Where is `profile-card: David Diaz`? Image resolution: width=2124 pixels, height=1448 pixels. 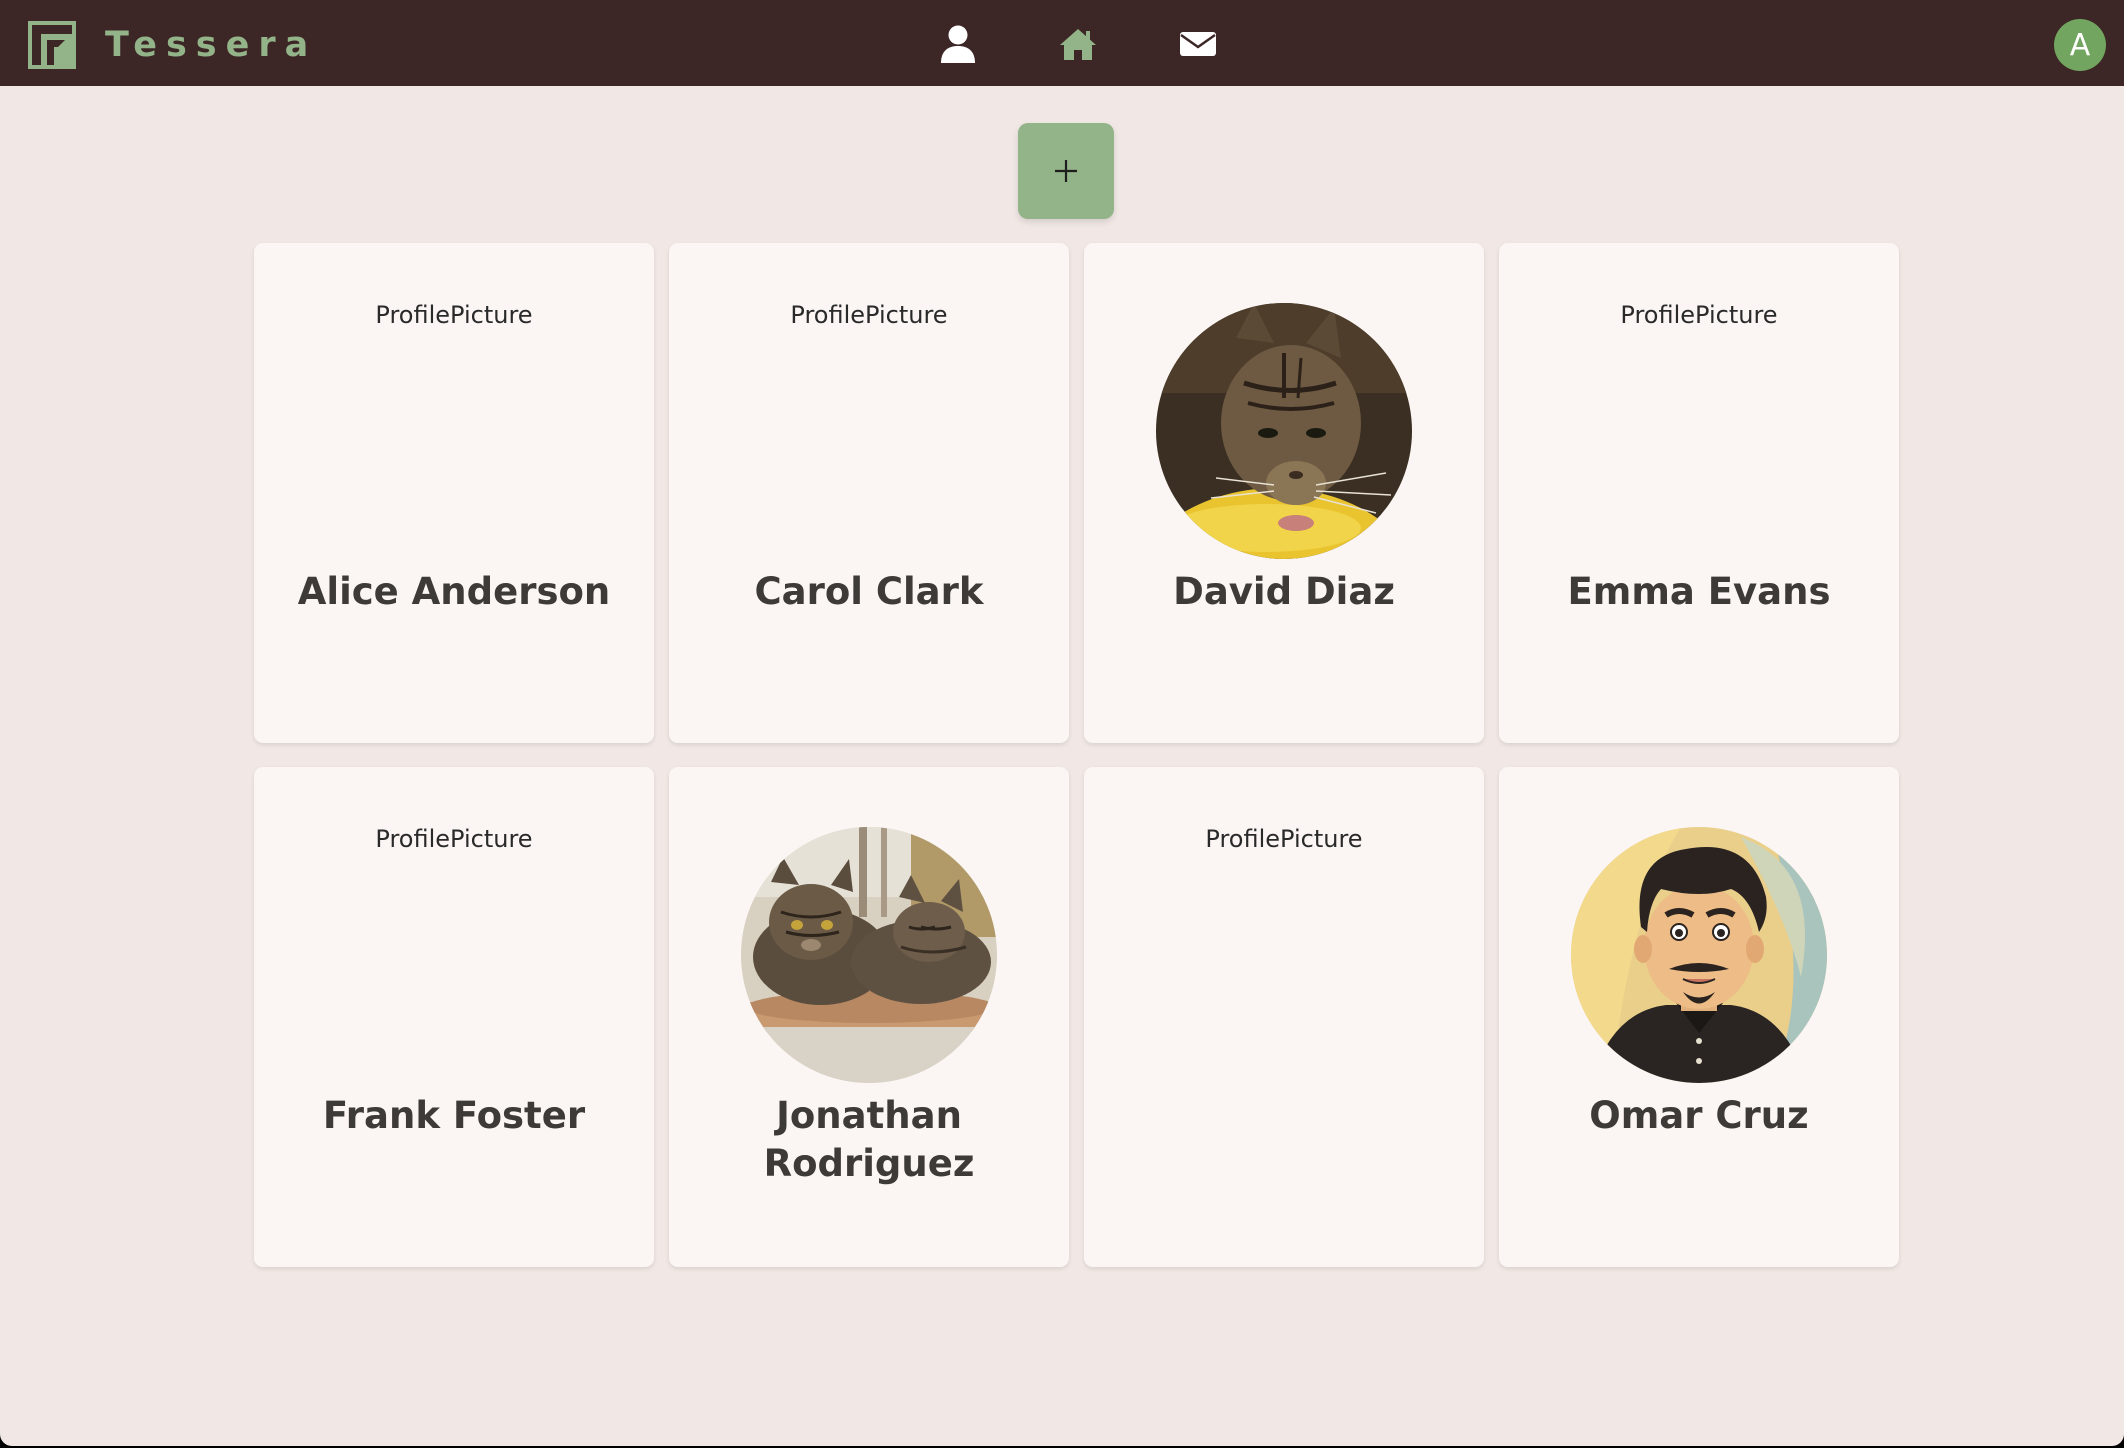
profile-card: David Diaz is located at coordinates (1284, 493).